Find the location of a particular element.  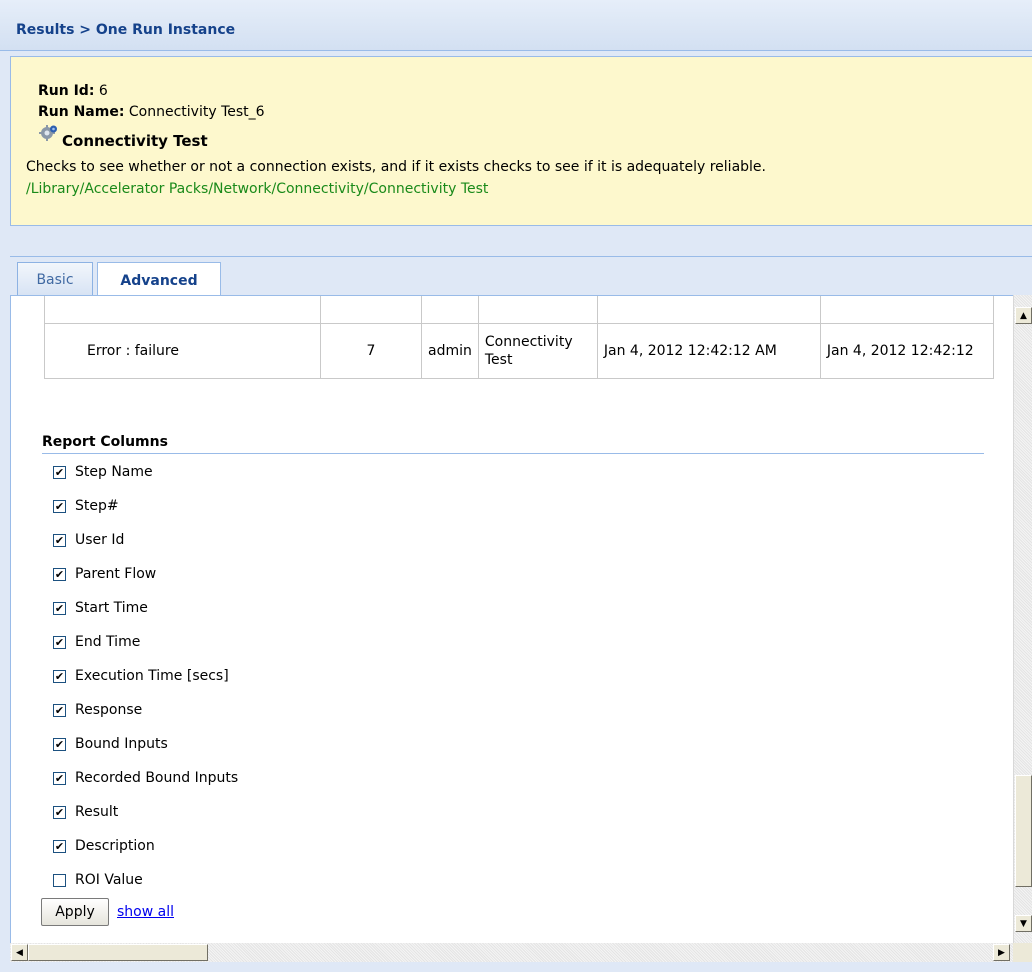

report-column-option: Bound Inputs is located at coordinates (110, 744).